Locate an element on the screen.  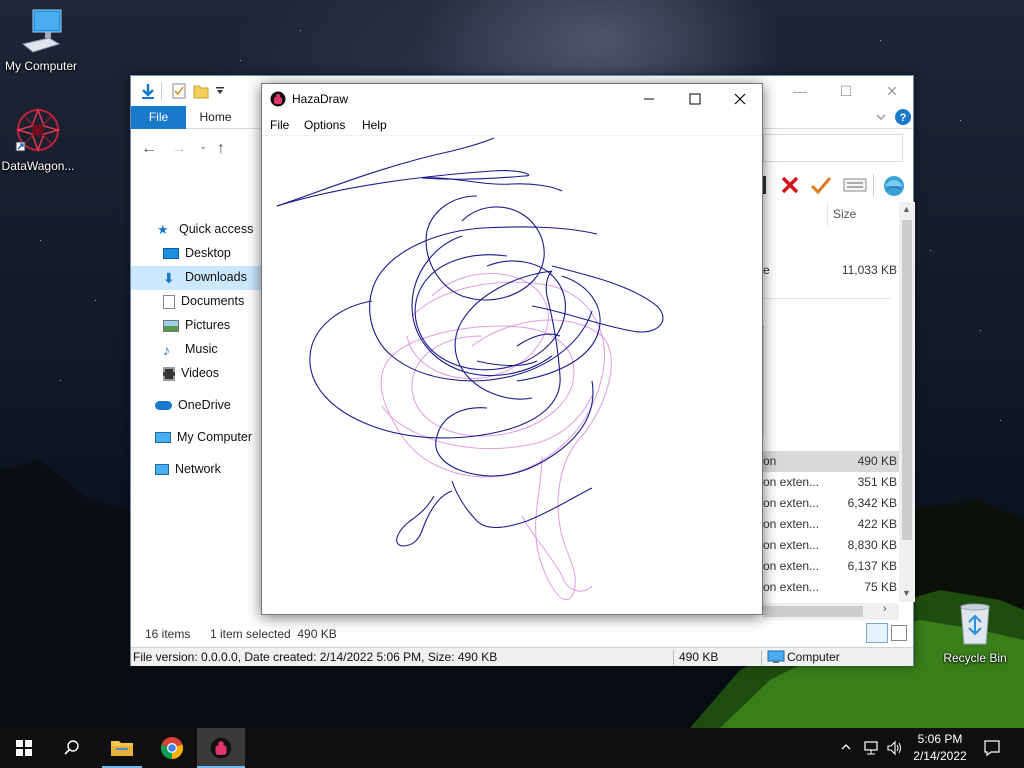
file-row-0: e 11,033 KB is located at coordinates (831, 270).